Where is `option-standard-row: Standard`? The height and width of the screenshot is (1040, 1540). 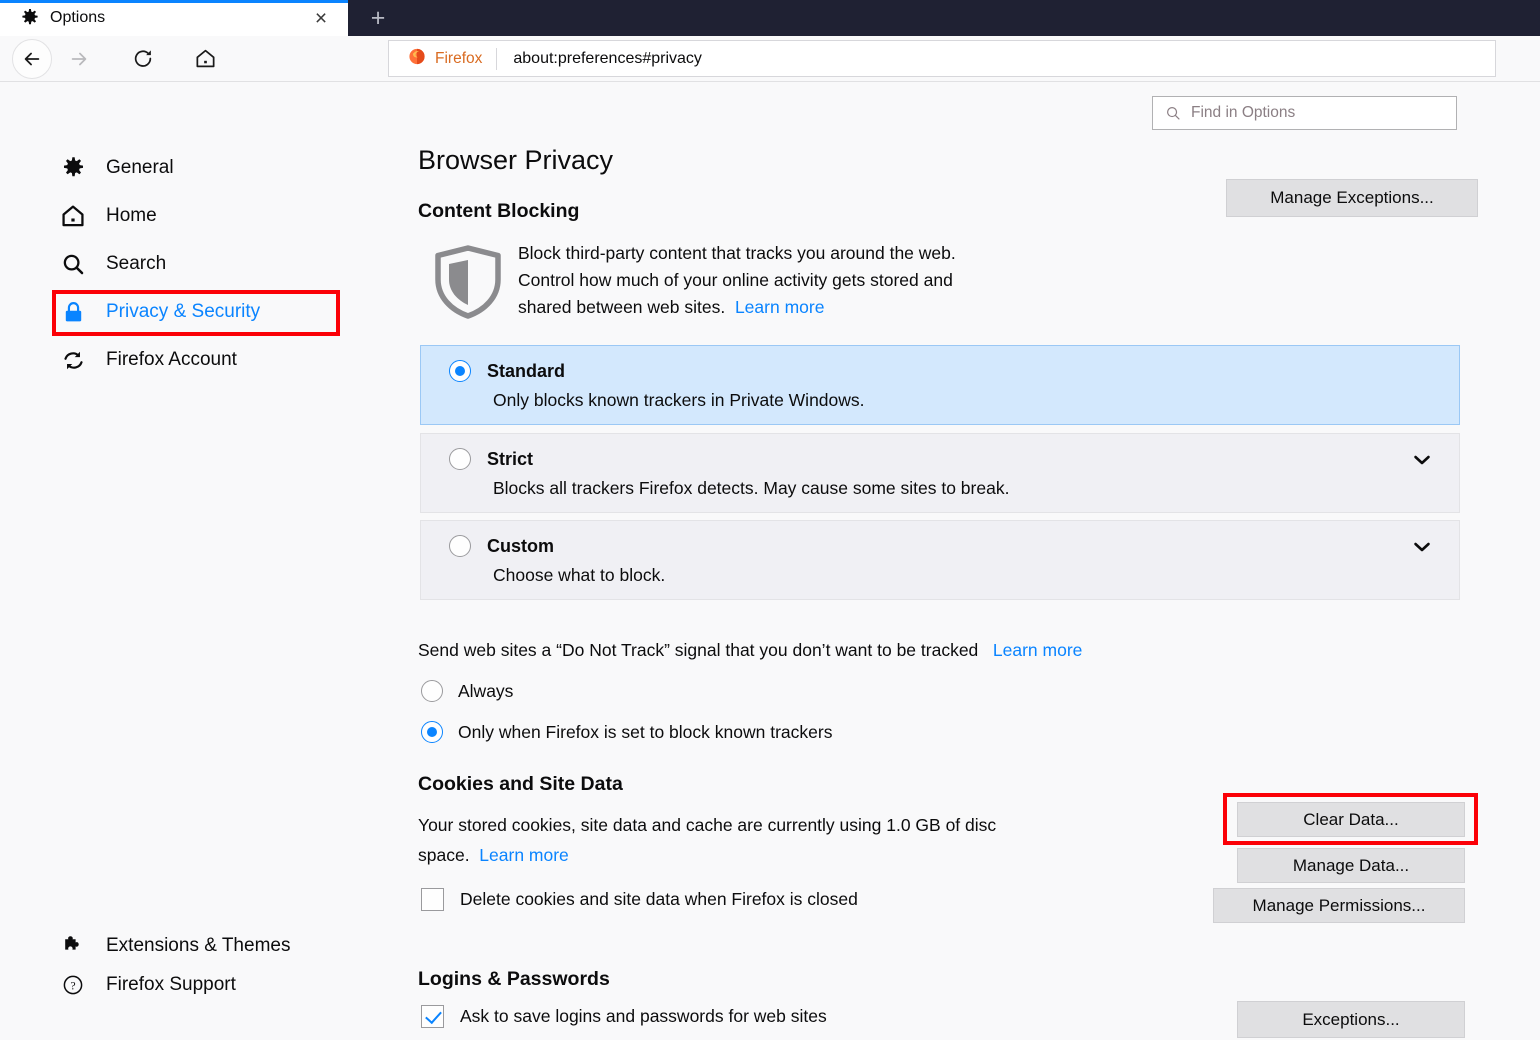 option-standard-row: Standard is located at coordinates (940, 364).